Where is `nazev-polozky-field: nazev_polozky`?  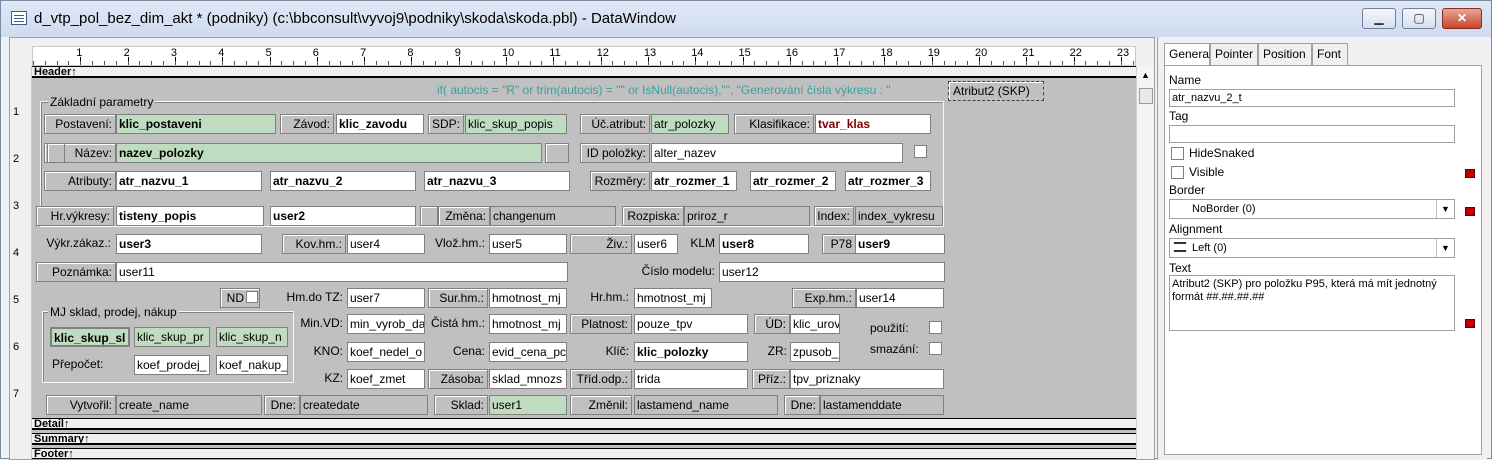
nazev-polozky-field: nazev_polozky is located at coordinates (329, 153).